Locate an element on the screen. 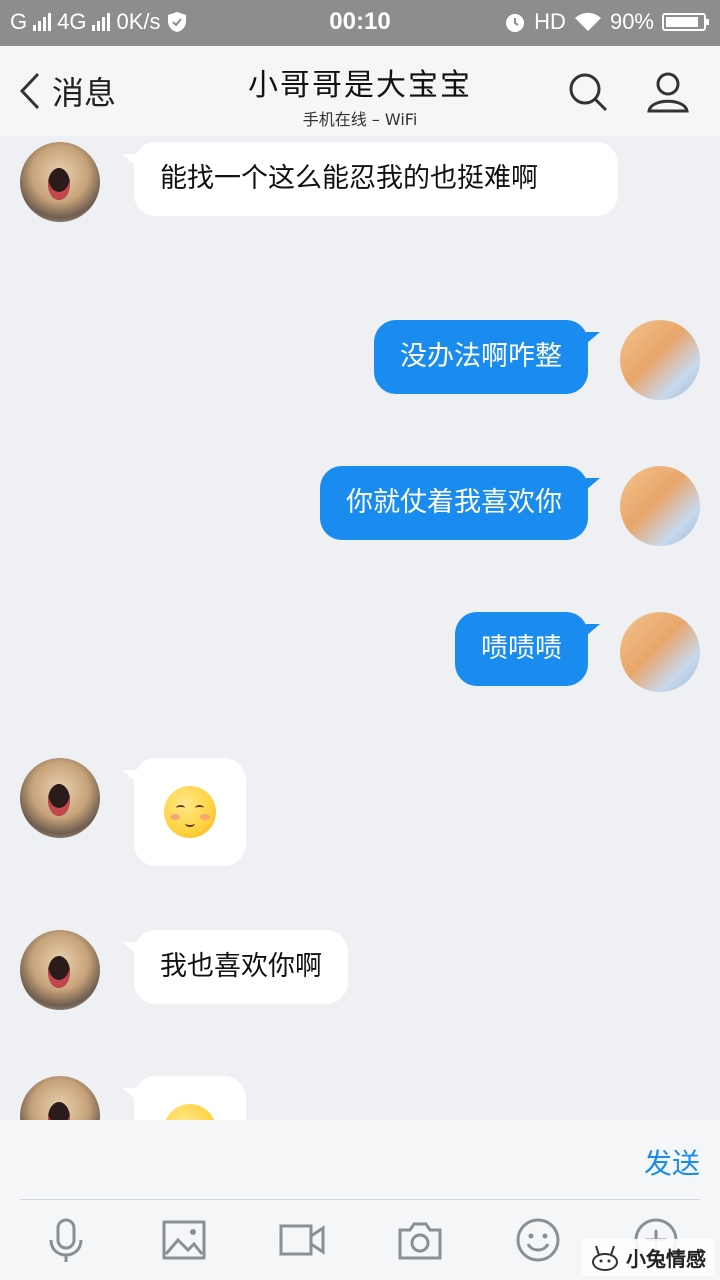 This screenshot has height=1280, width=720. battery-icon is located at coordinates (685, 22).